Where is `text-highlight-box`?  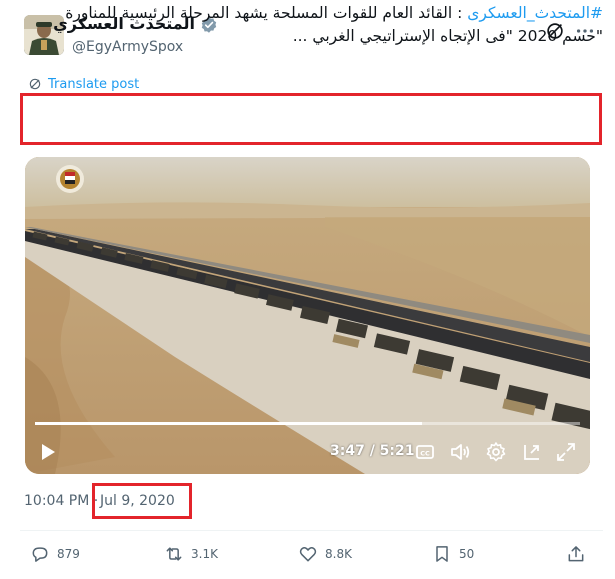
text-highlight-box is located at coordinates (311, 119).